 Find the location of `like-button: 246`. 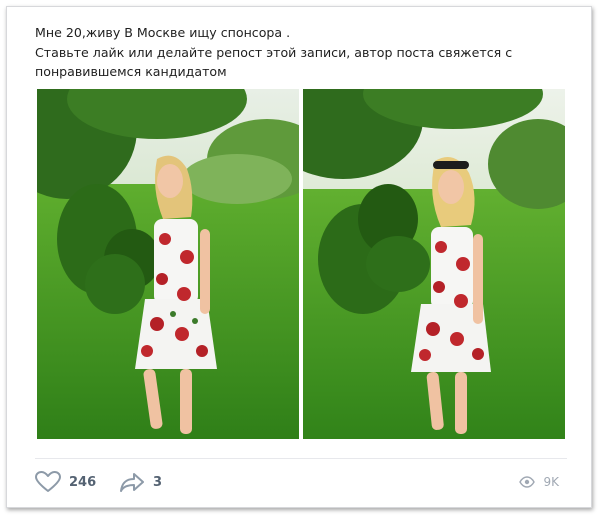

like-button: 246 is located at coordinates (65, 482).